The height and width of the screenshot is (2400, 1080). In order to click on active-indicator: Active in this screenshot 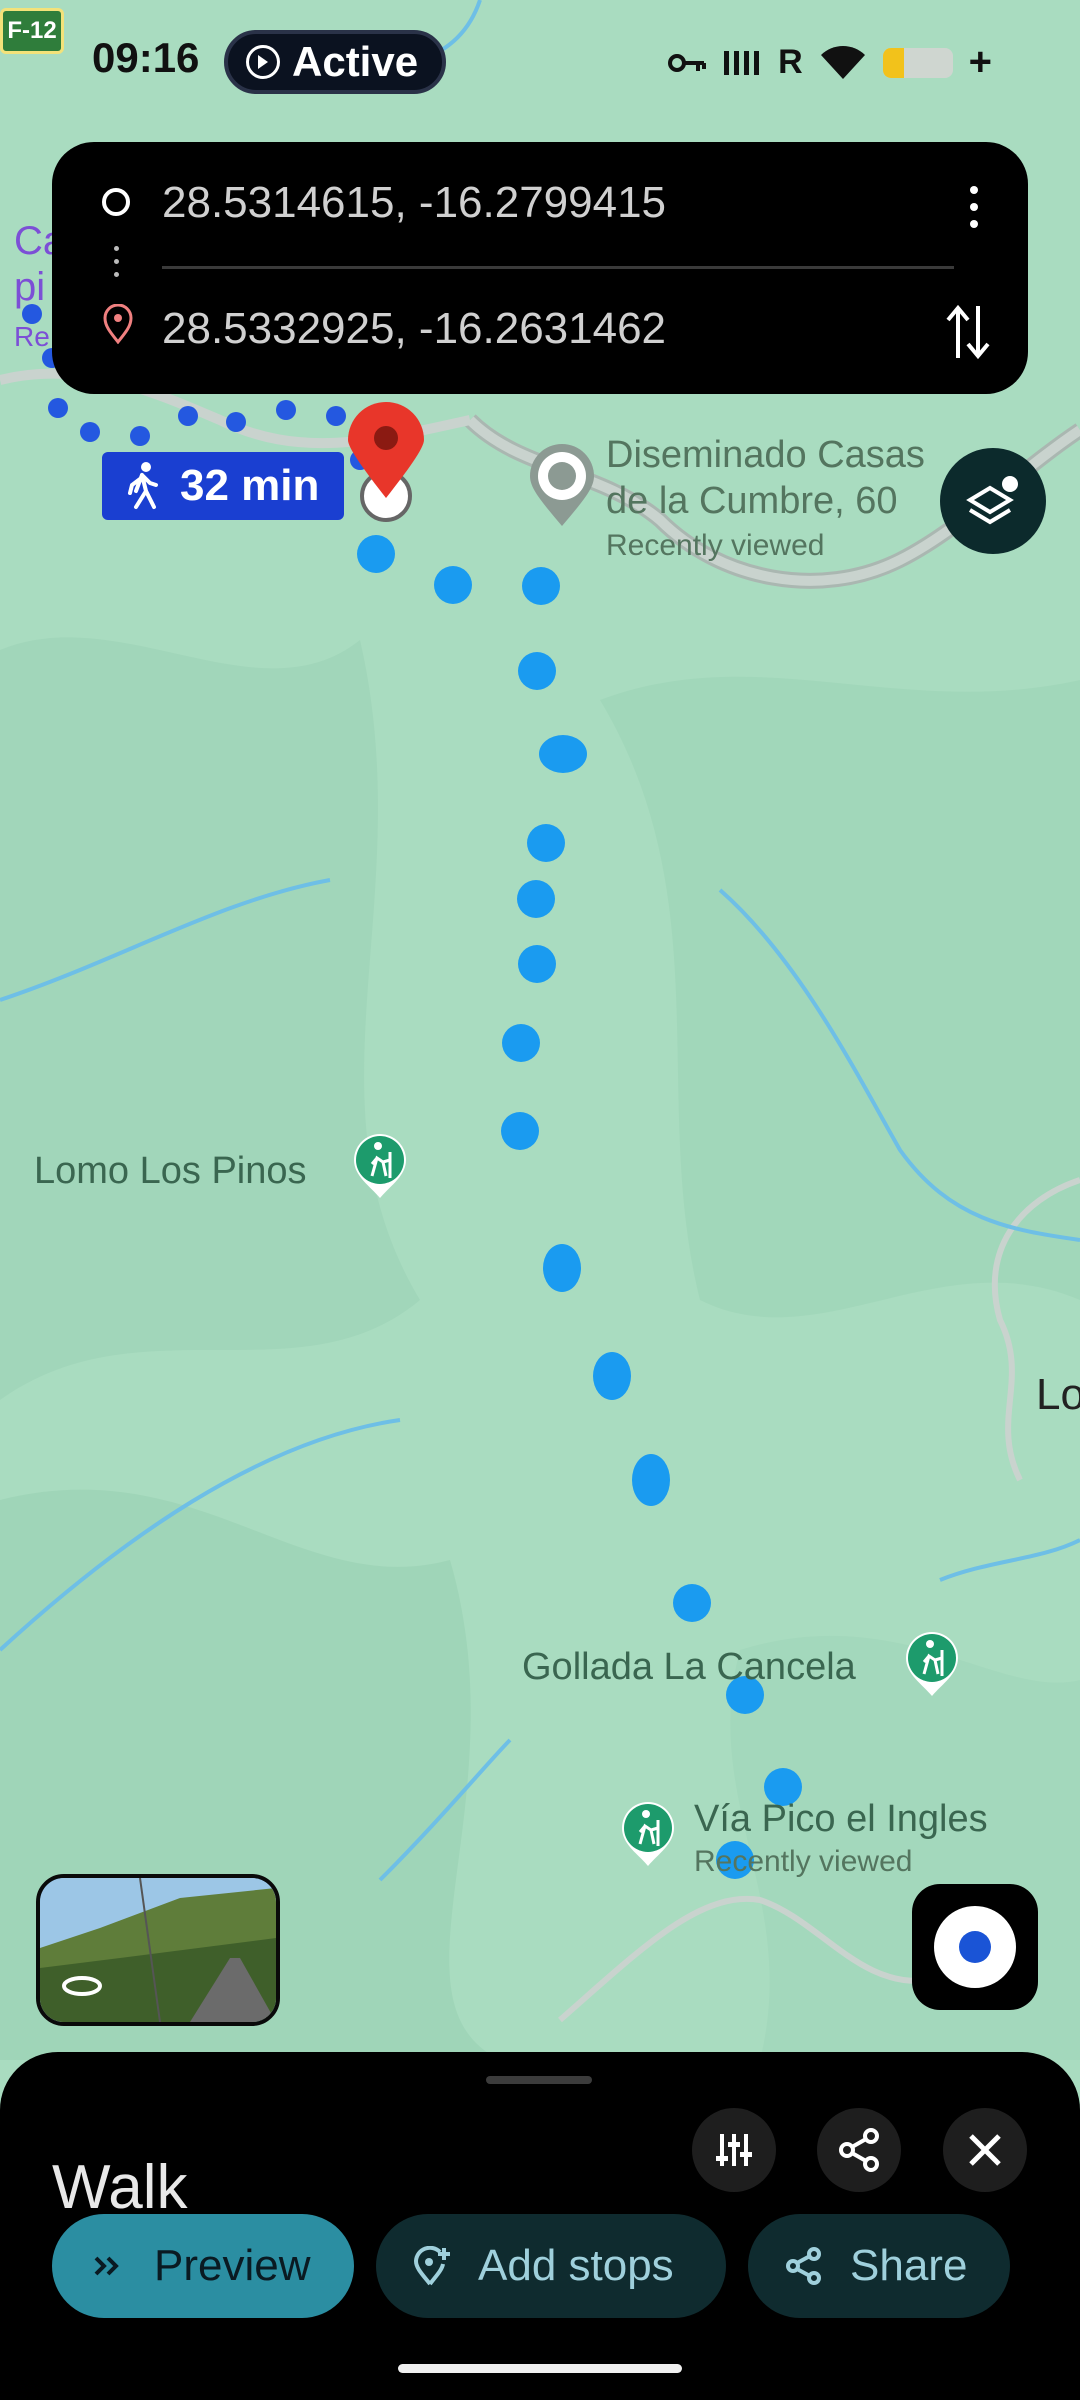, I will do `click(335, 62)`.